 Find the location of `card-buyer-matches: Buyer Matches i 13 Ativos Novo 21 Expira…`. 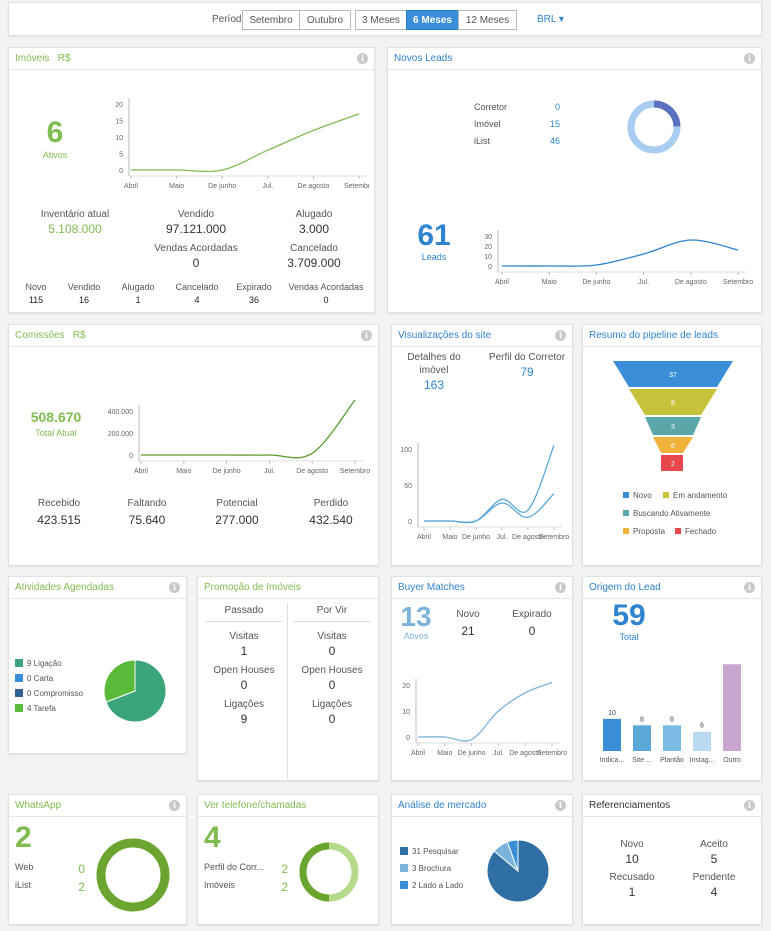

card-buyer-matches: Buyer Matches i 13 Ativos Novo 21 Expira… is located at coordinates (482, 678).